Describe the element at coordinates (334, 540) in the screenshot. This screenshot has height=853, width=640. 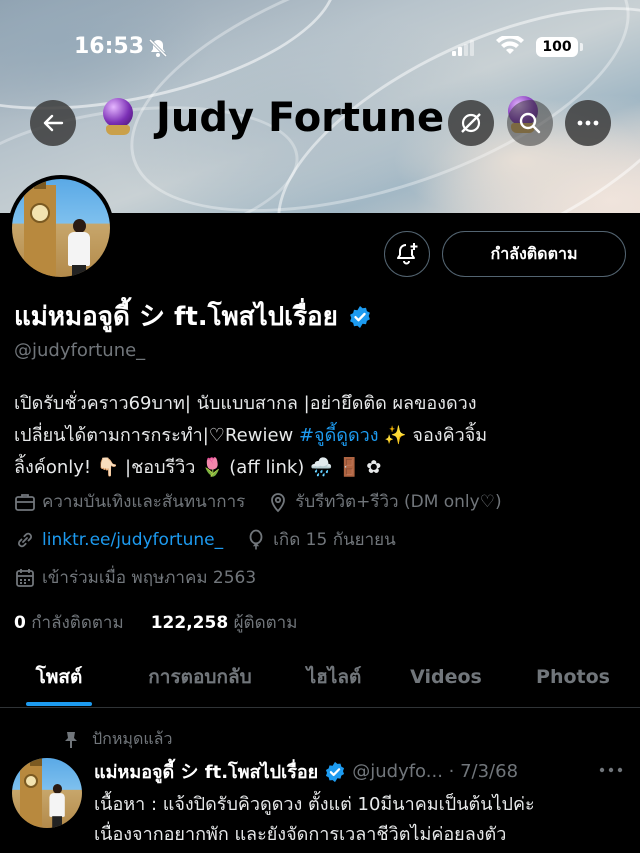
I see `birthday-text: เกิด 15 กันยายน` at that location.